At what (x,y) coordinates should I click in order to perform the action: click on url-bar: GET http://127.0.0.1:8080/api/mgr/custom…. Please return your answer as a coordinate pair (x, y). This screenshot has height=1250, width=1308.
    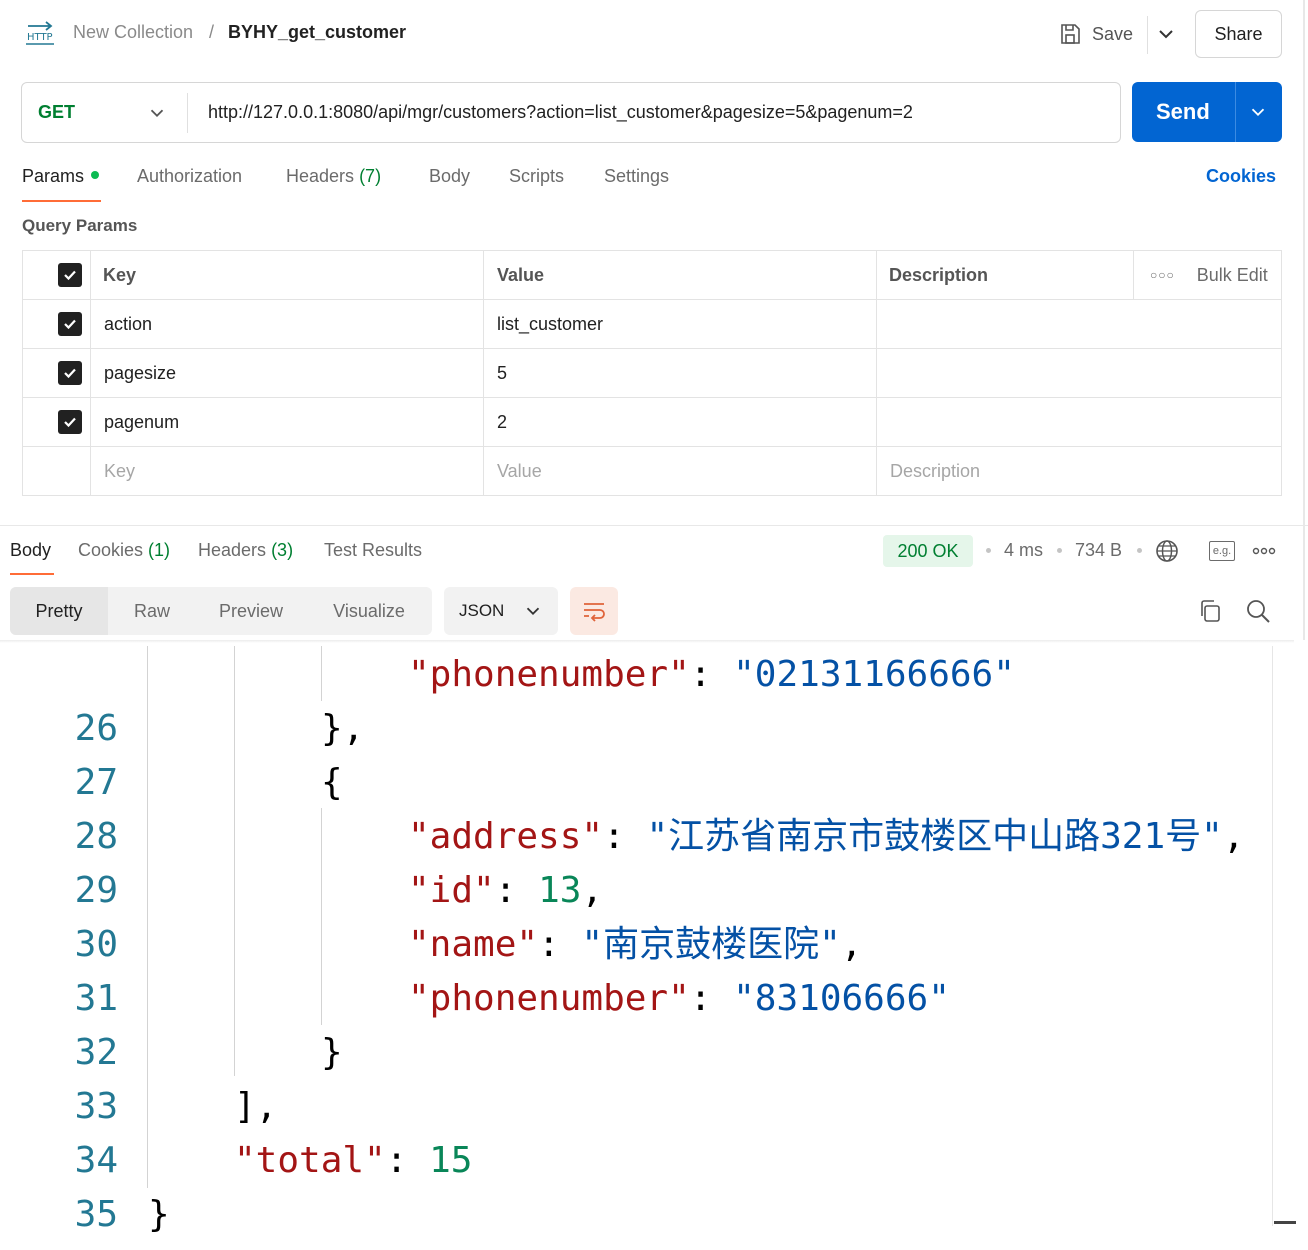
    Looking at the image, I should click on (571, 112).